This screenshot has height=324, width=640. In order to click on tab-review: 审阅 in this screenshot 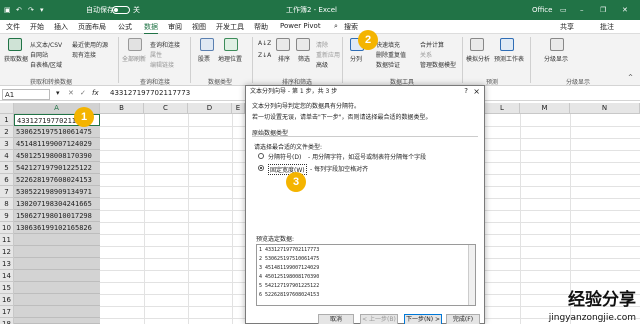, I will do `click(175, 27)`.